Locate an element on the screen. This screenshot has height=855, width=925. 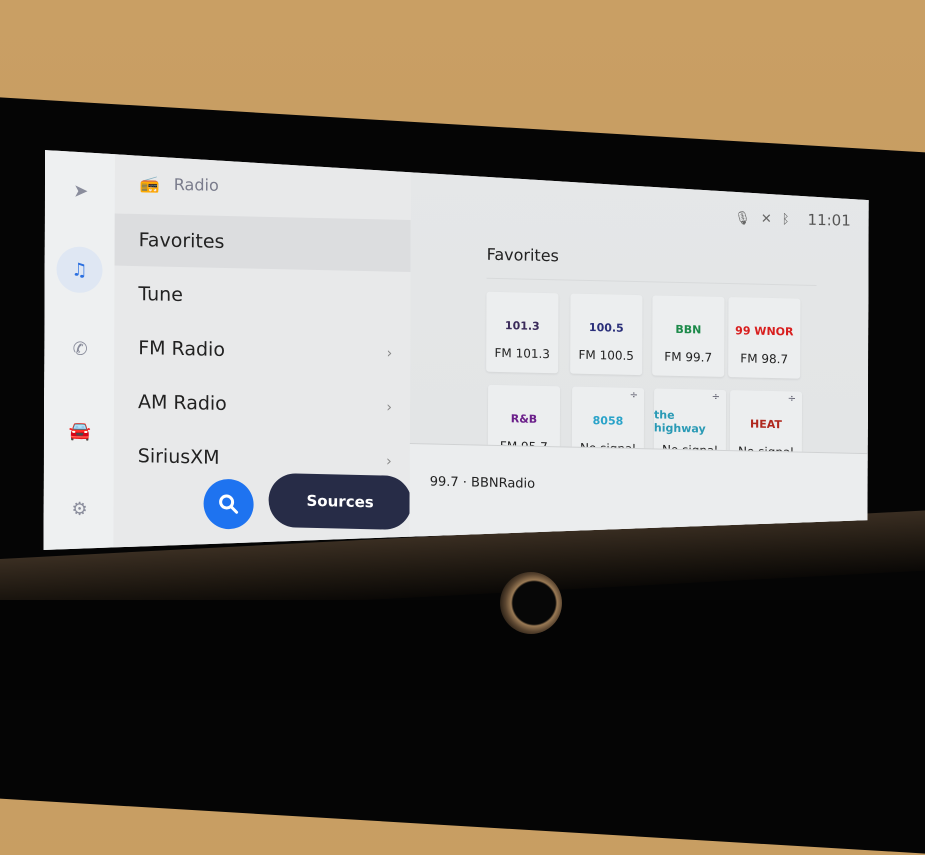
app-rail: ➤ ♫ ✆ 🚘 ⚙ is located at coordinates (79, 351).